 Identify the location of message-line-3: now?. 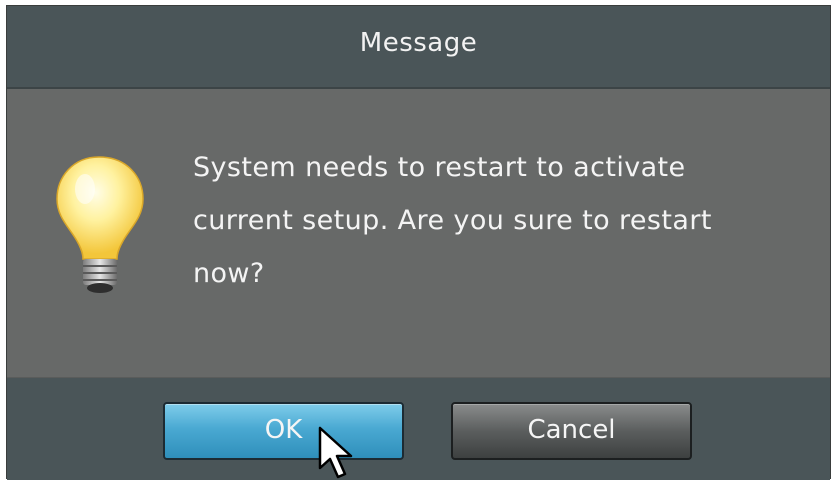
(229, 273).